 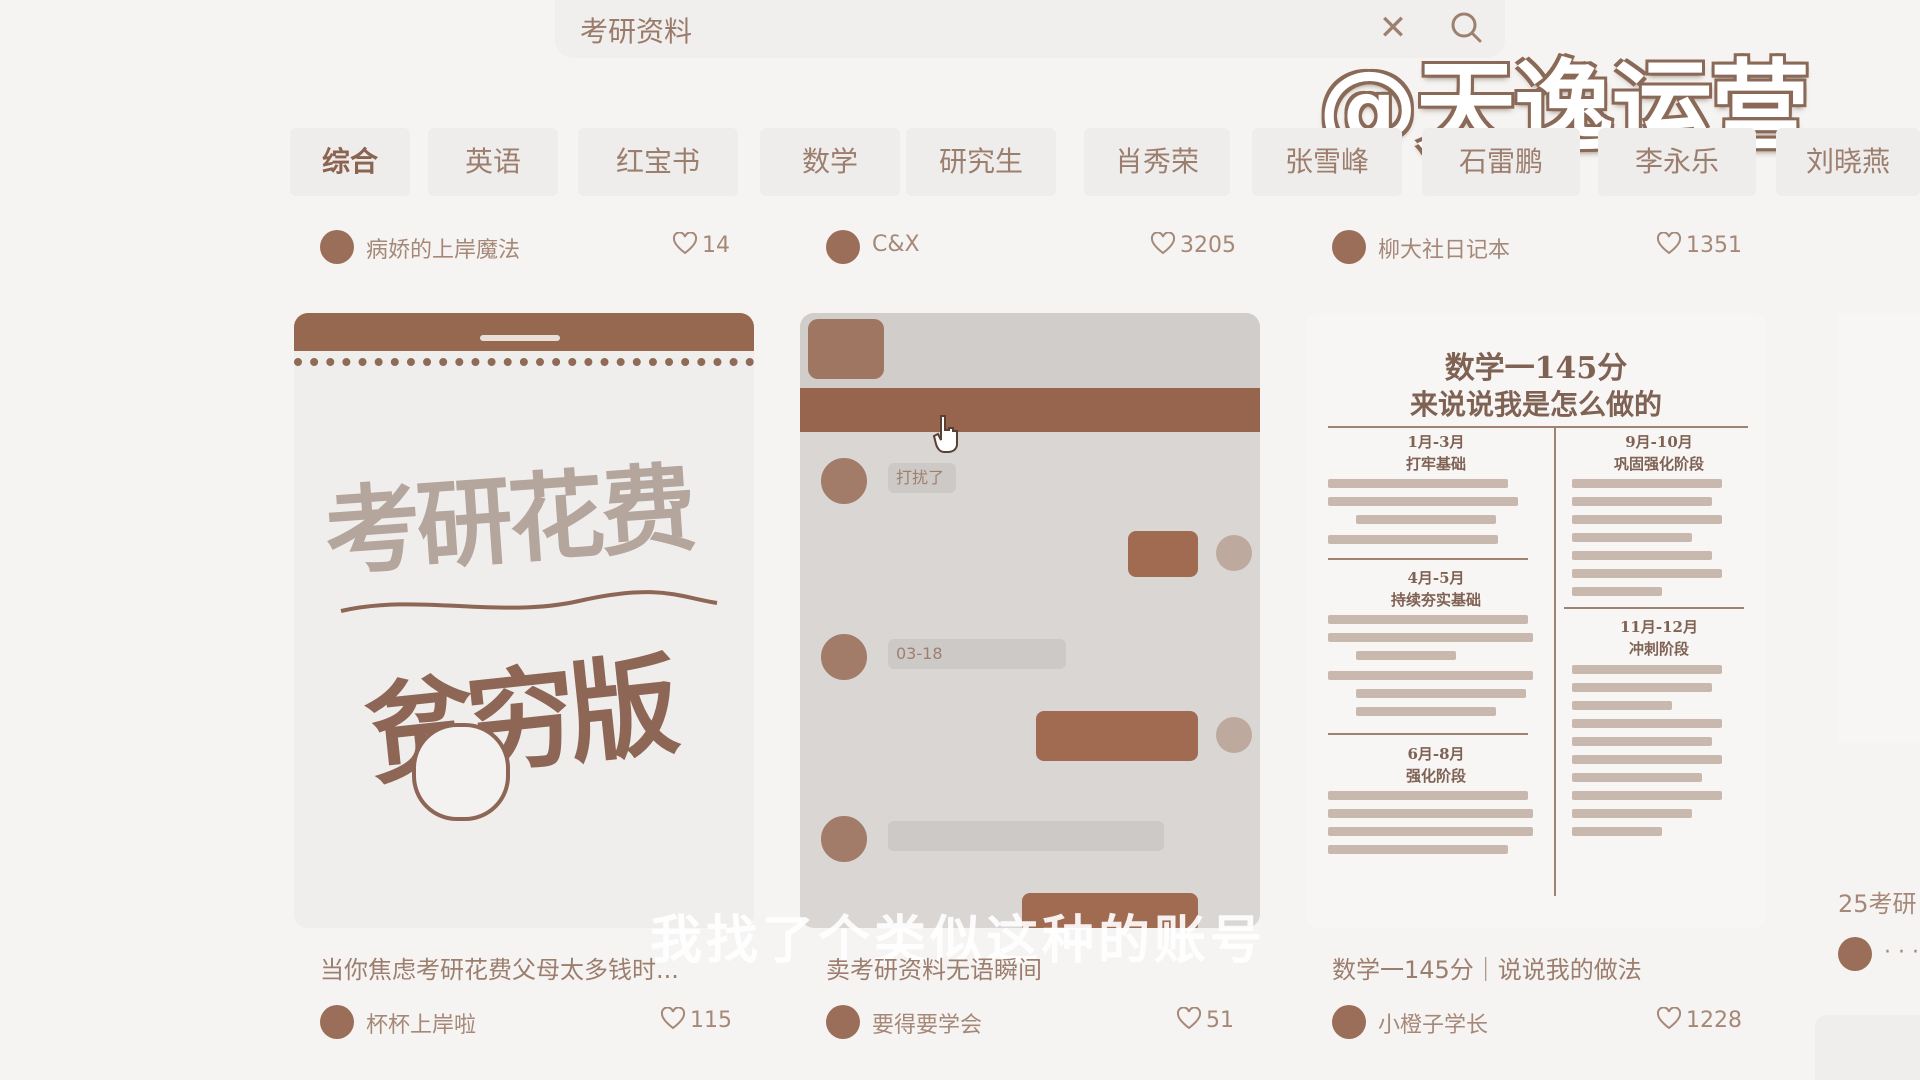 I want to click on crying-face-icon, so click(x=461, y=772).